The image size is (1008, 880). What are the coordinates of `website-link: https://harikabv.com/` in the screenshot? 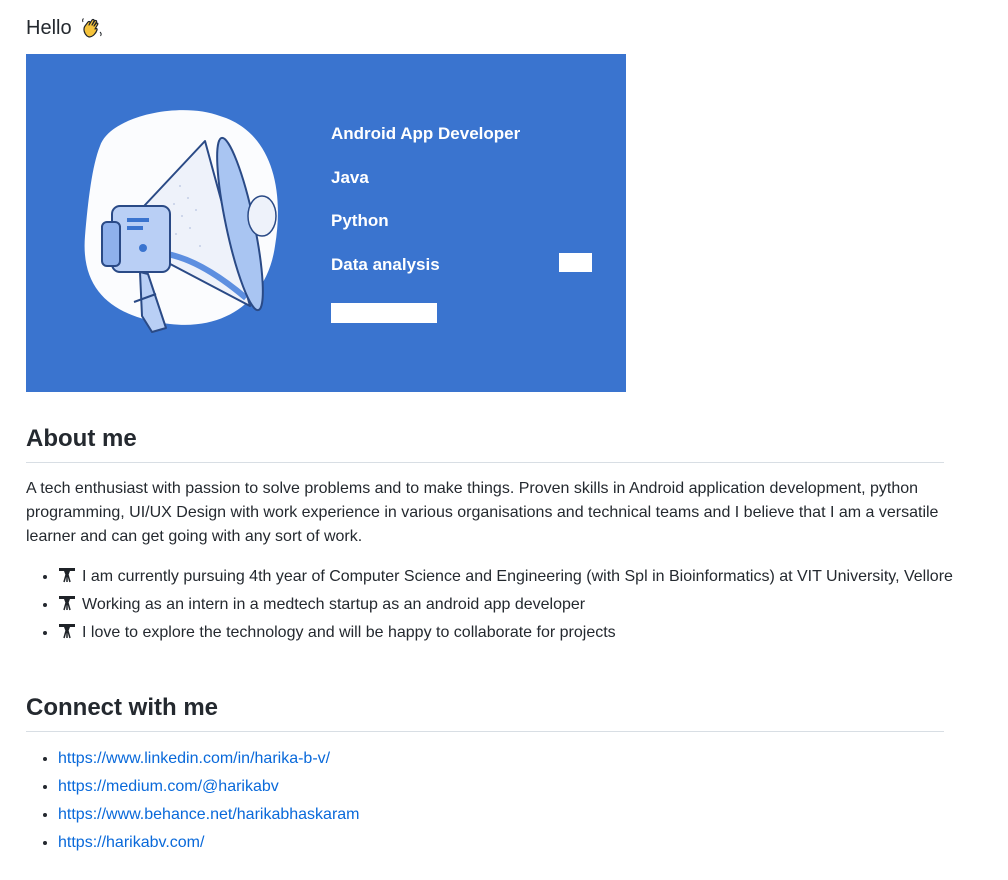 It's located at (131, 842).